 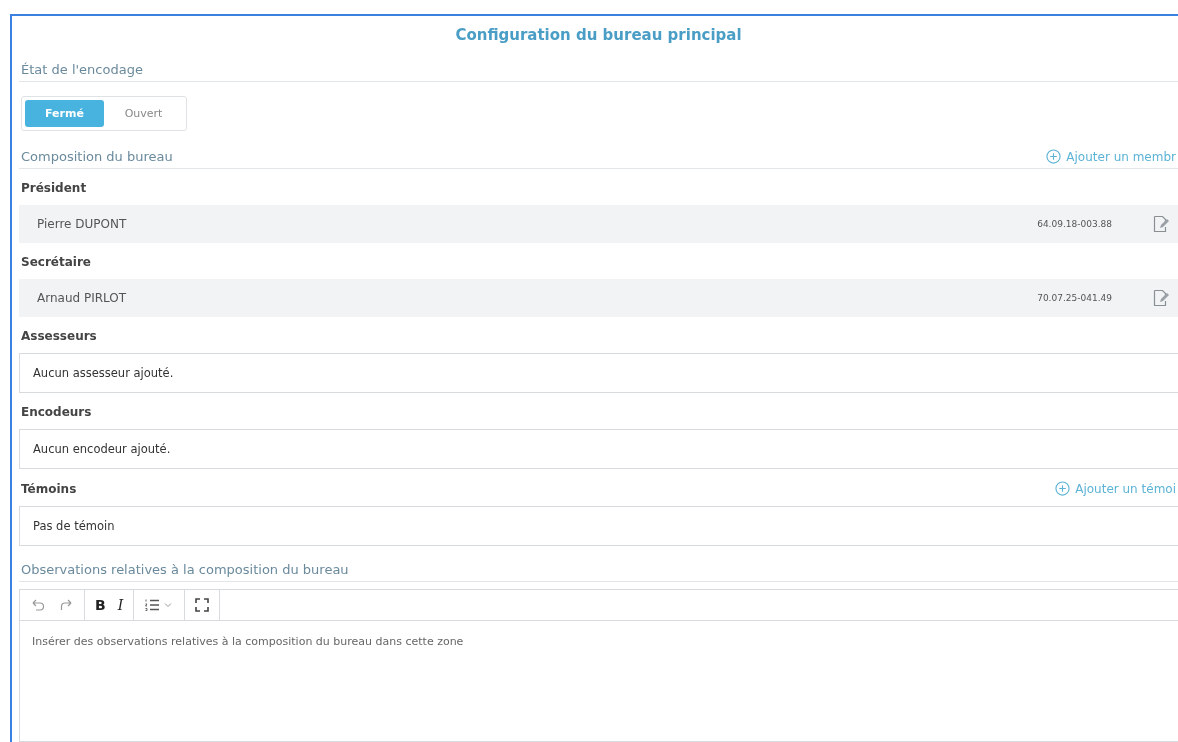 What do you see at coordinates (54, 188) in the screenshot?
I see `role-label: Président` at bounding box center [54, 188].